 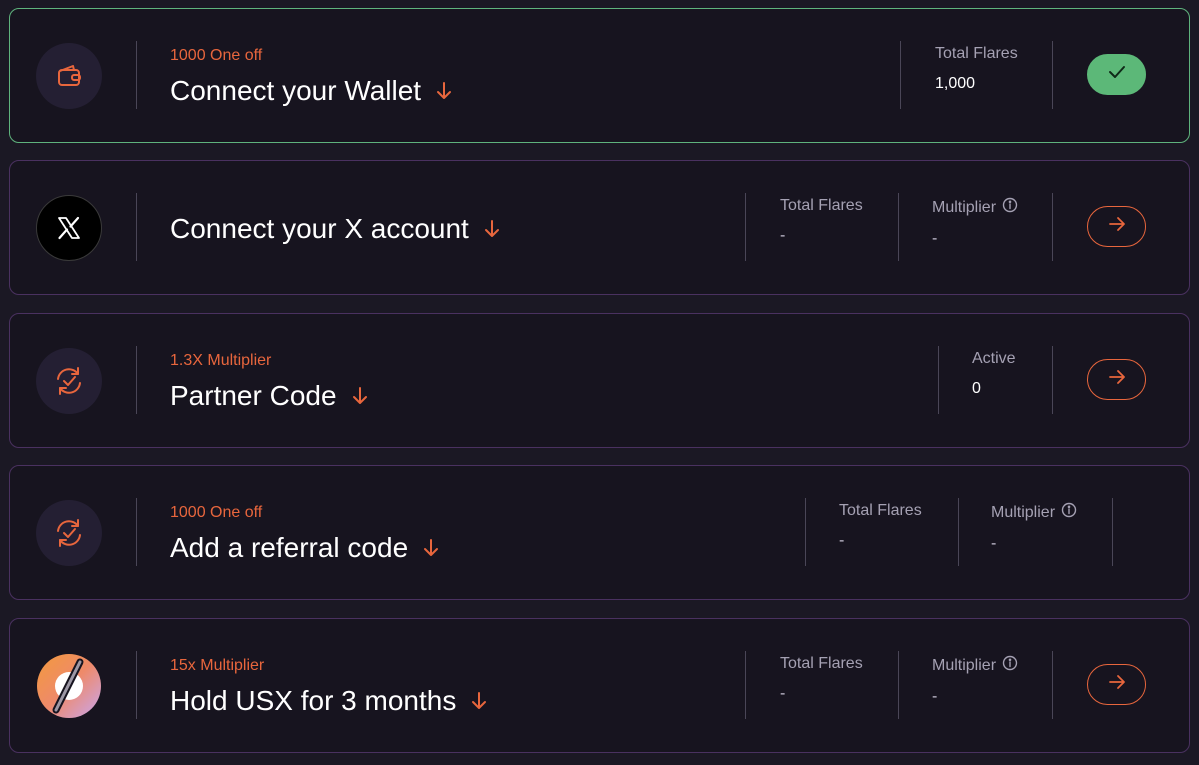 What do you see at coordinates (253, 395) in the screenshot?
I see `task-title-text: Partner Code` at bounding box center [253, 395].